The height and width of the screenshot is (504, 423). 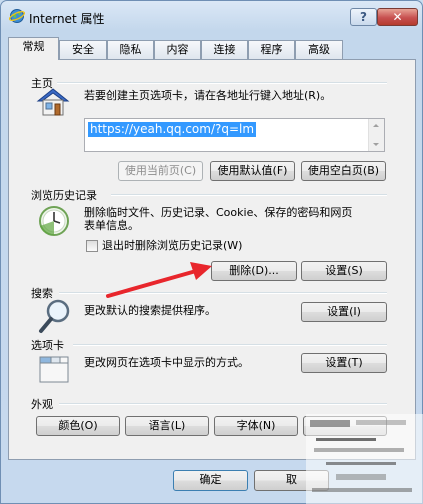 I want to click on magnifier-icon, so click(x=54, y=316).